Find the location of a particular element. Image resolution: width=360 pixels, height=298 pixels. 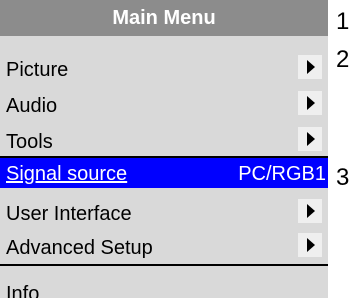

menu-item-signal-source: Signal source PC/RGB1 is located at coordinates (164, 173).